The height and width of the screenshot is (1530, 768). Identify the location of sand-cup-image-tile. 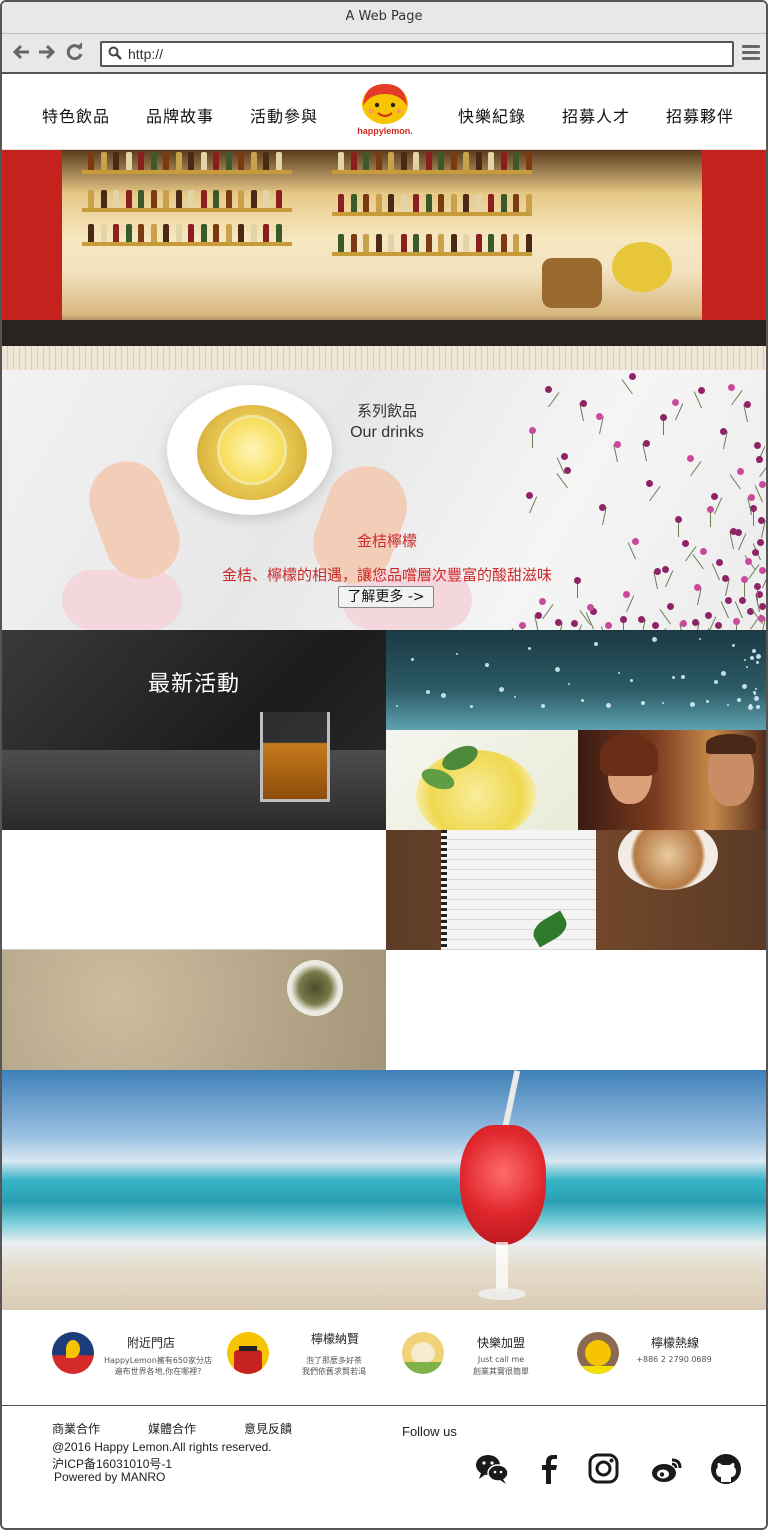
(194, 1010).